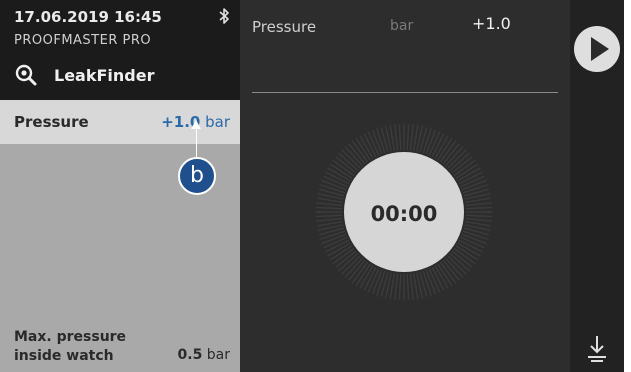  What do you see at coordinates (197, 176) in the screenshot?
I see `callout-badge: b` at bounding box center [197, 176].